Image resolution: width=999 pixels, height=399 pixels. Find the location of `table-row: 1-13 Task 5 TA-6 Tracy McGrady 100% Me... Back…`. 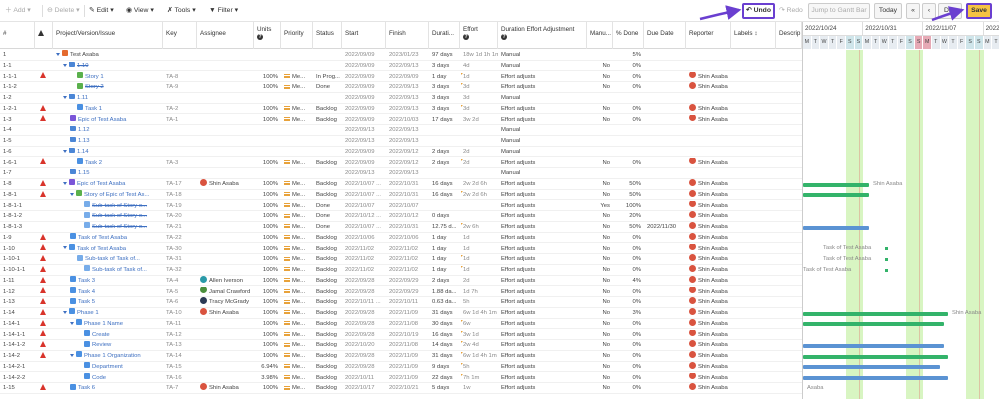

table-row: 1-13 Task 5 TA-6 Tracy McGrady 100% Me... Back… is located at coordinates (401, 302).